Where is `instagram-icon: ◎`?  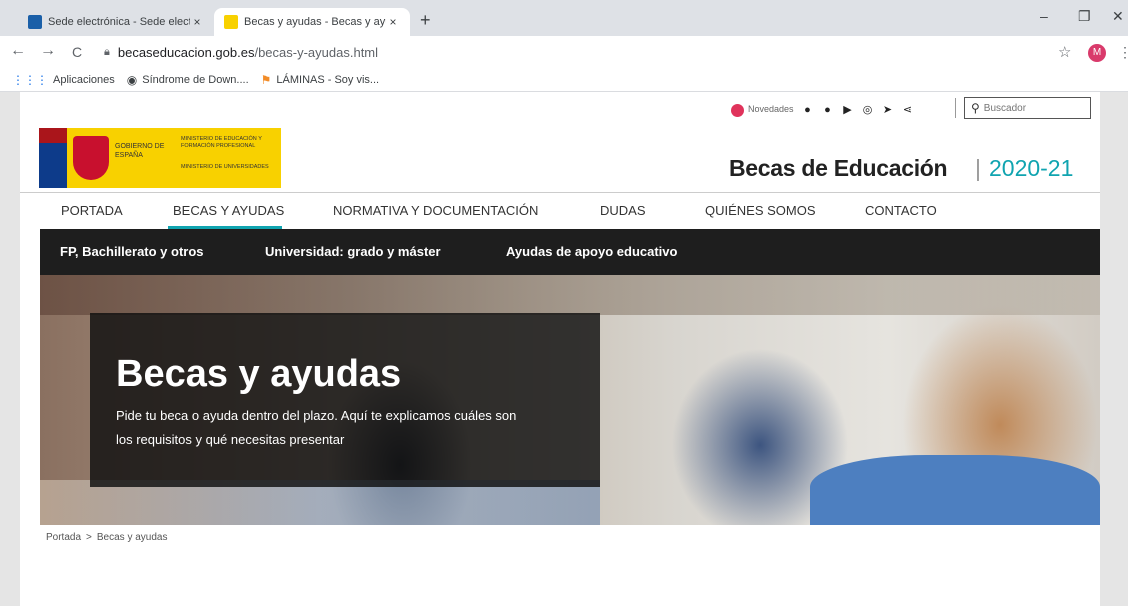
instagram-icon: ◎ is located at coordinates (867, 109).